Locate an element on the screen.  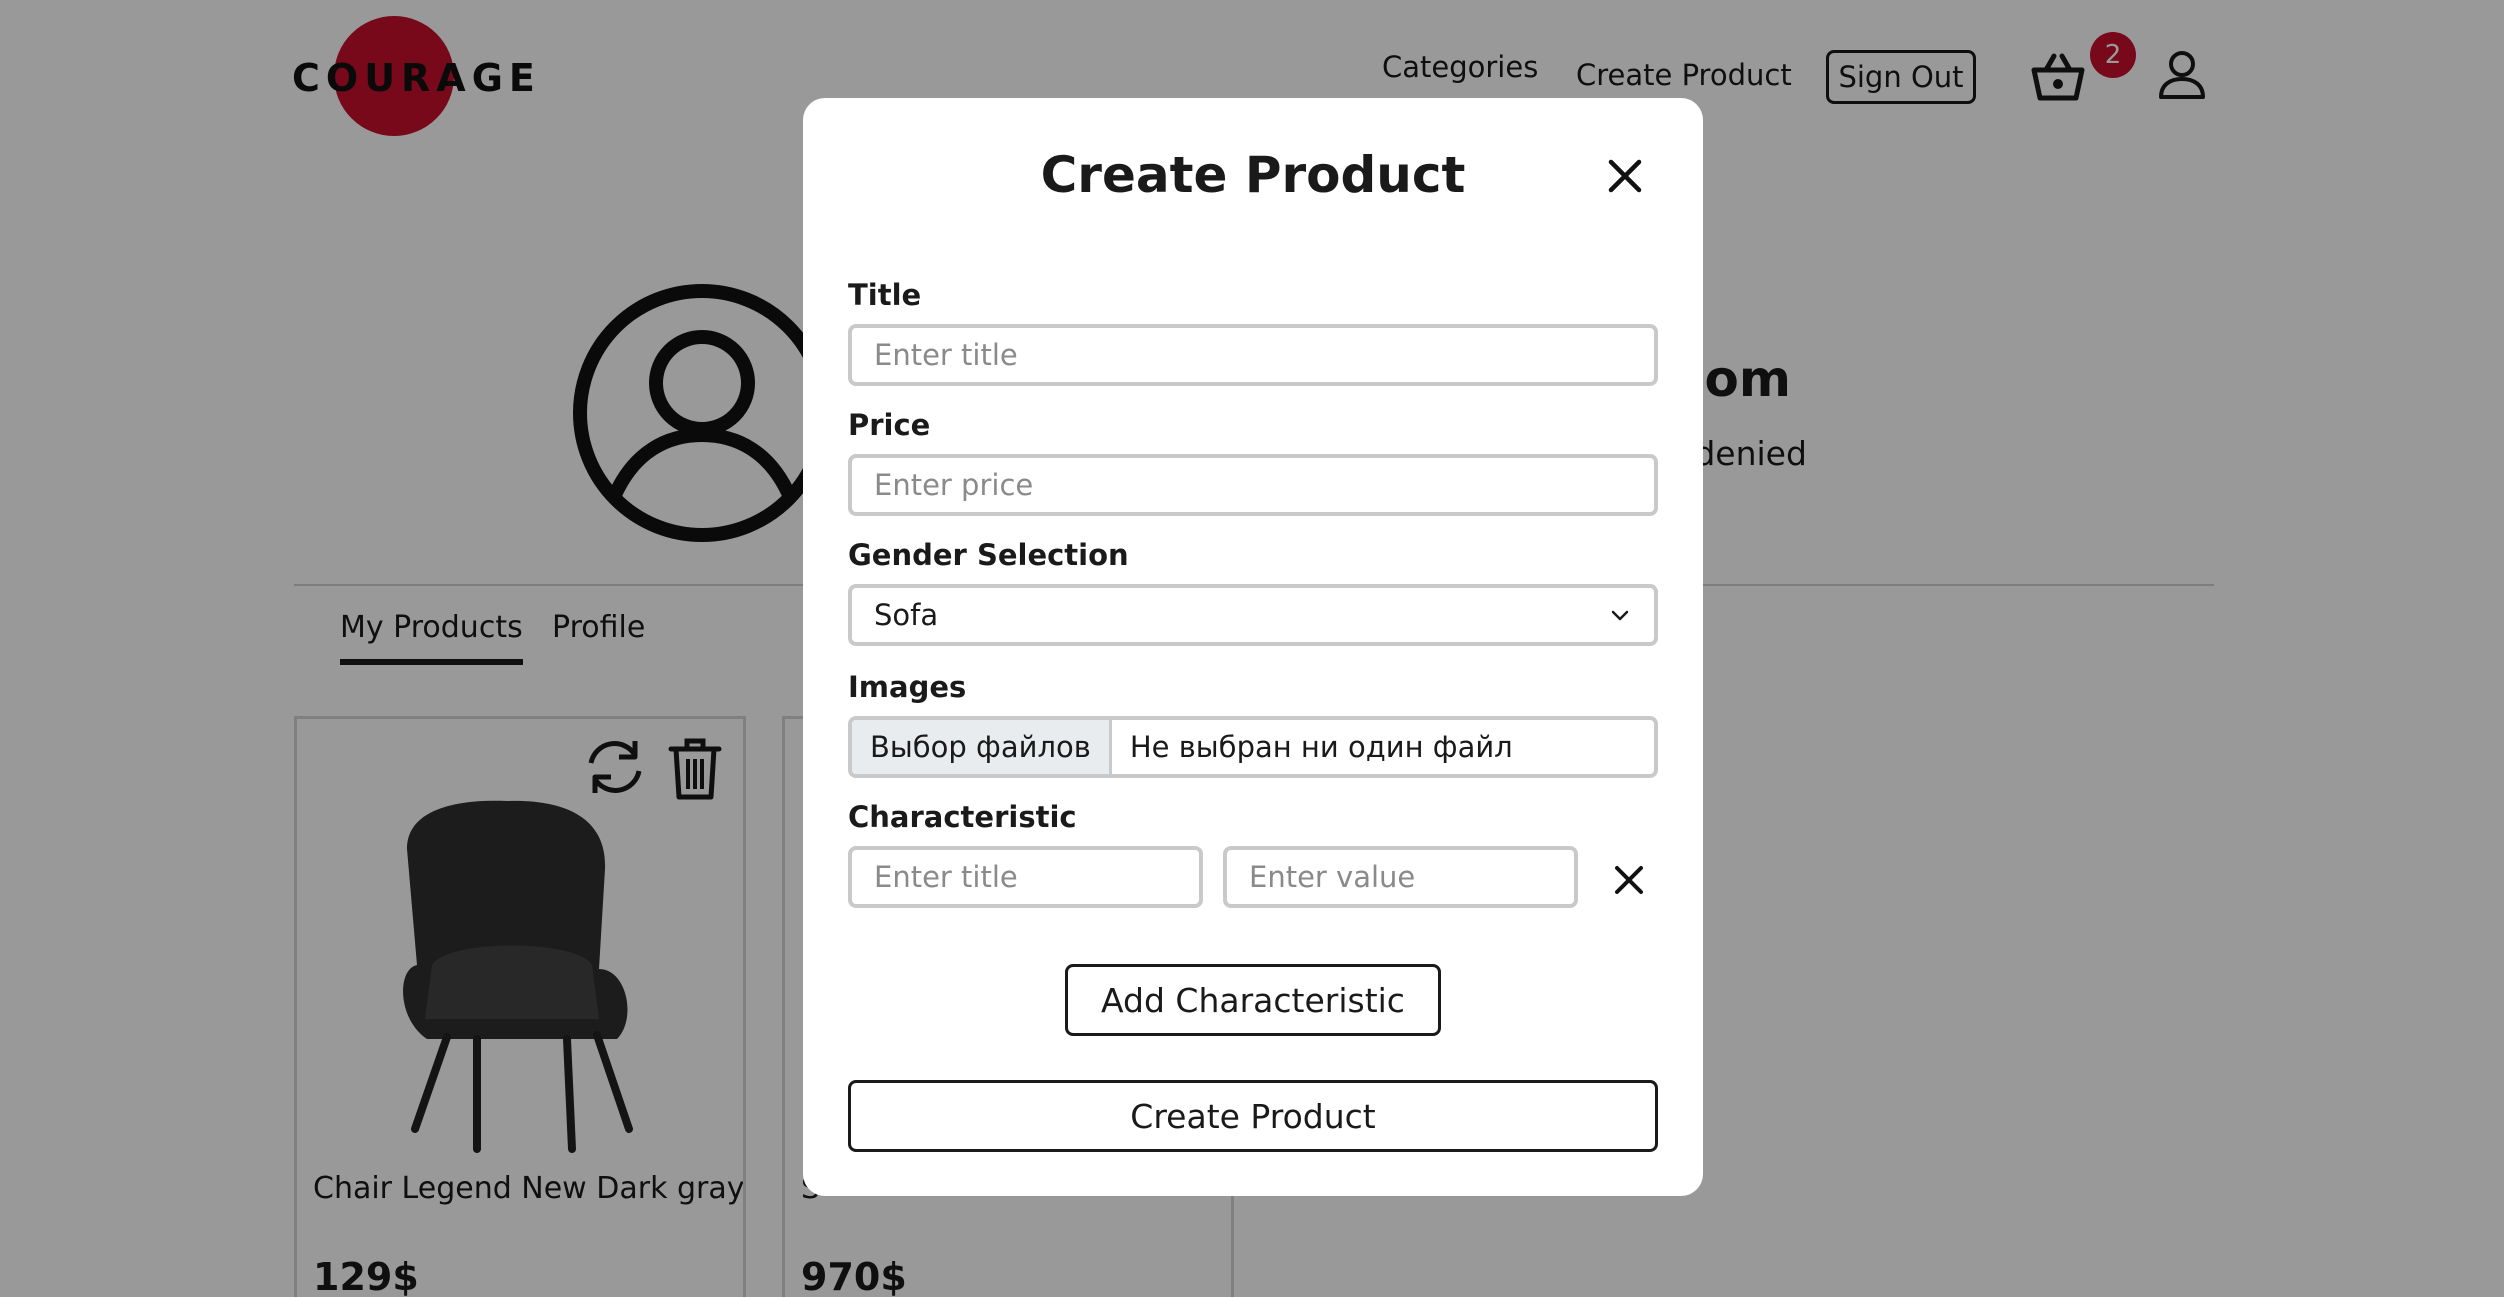
close-icon is located at coordinates (1625, 176).